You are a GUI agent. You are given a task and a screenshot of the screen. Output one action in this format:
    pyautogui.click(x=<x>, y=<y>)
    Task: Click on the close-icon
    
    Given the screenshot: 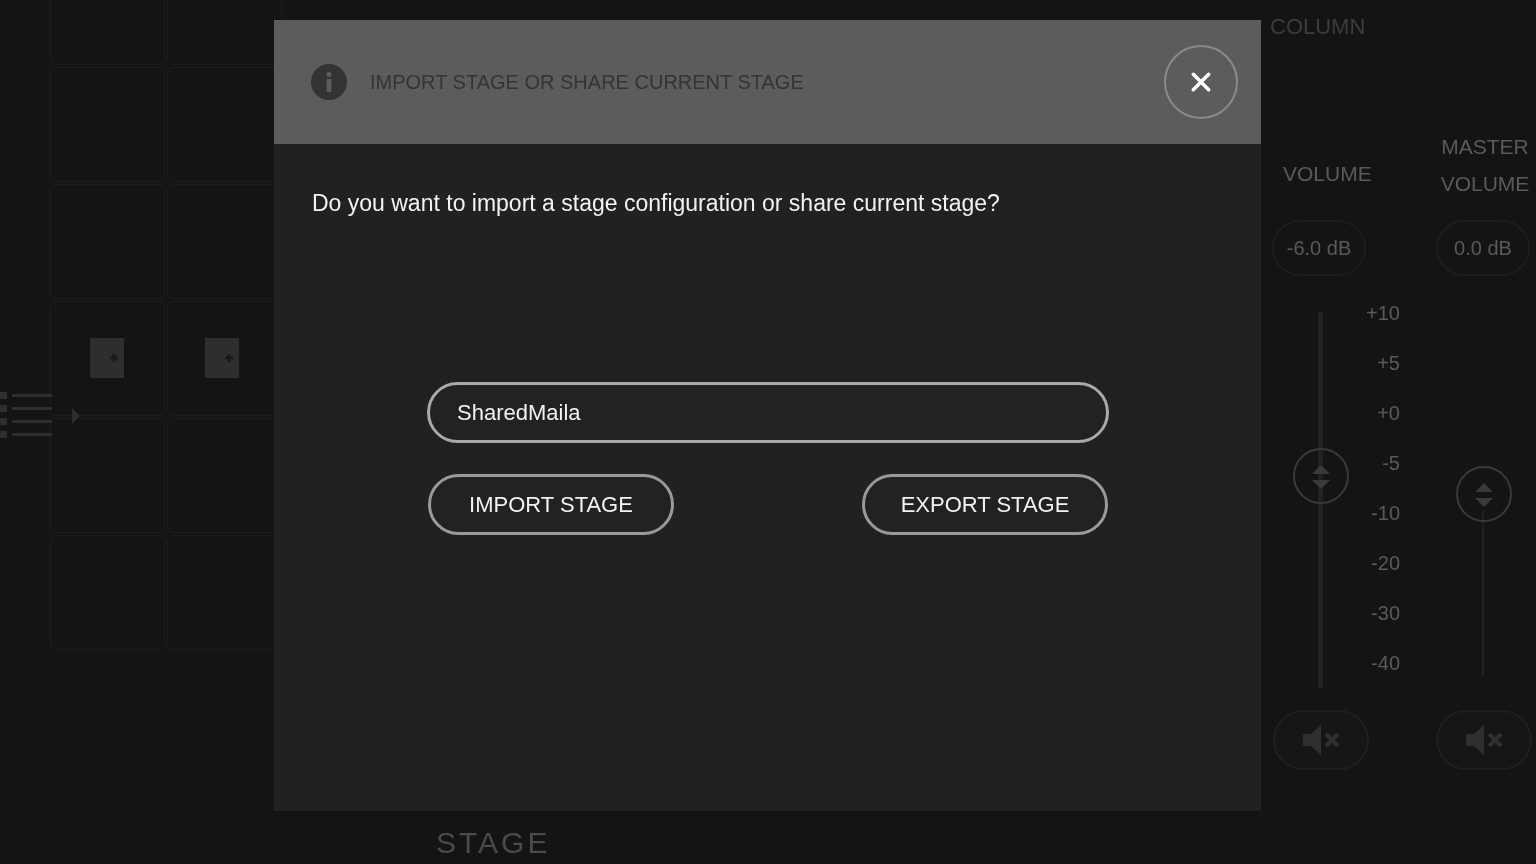 What is the action you would take?
    pyautogui.click(x=1201, y=82)
    